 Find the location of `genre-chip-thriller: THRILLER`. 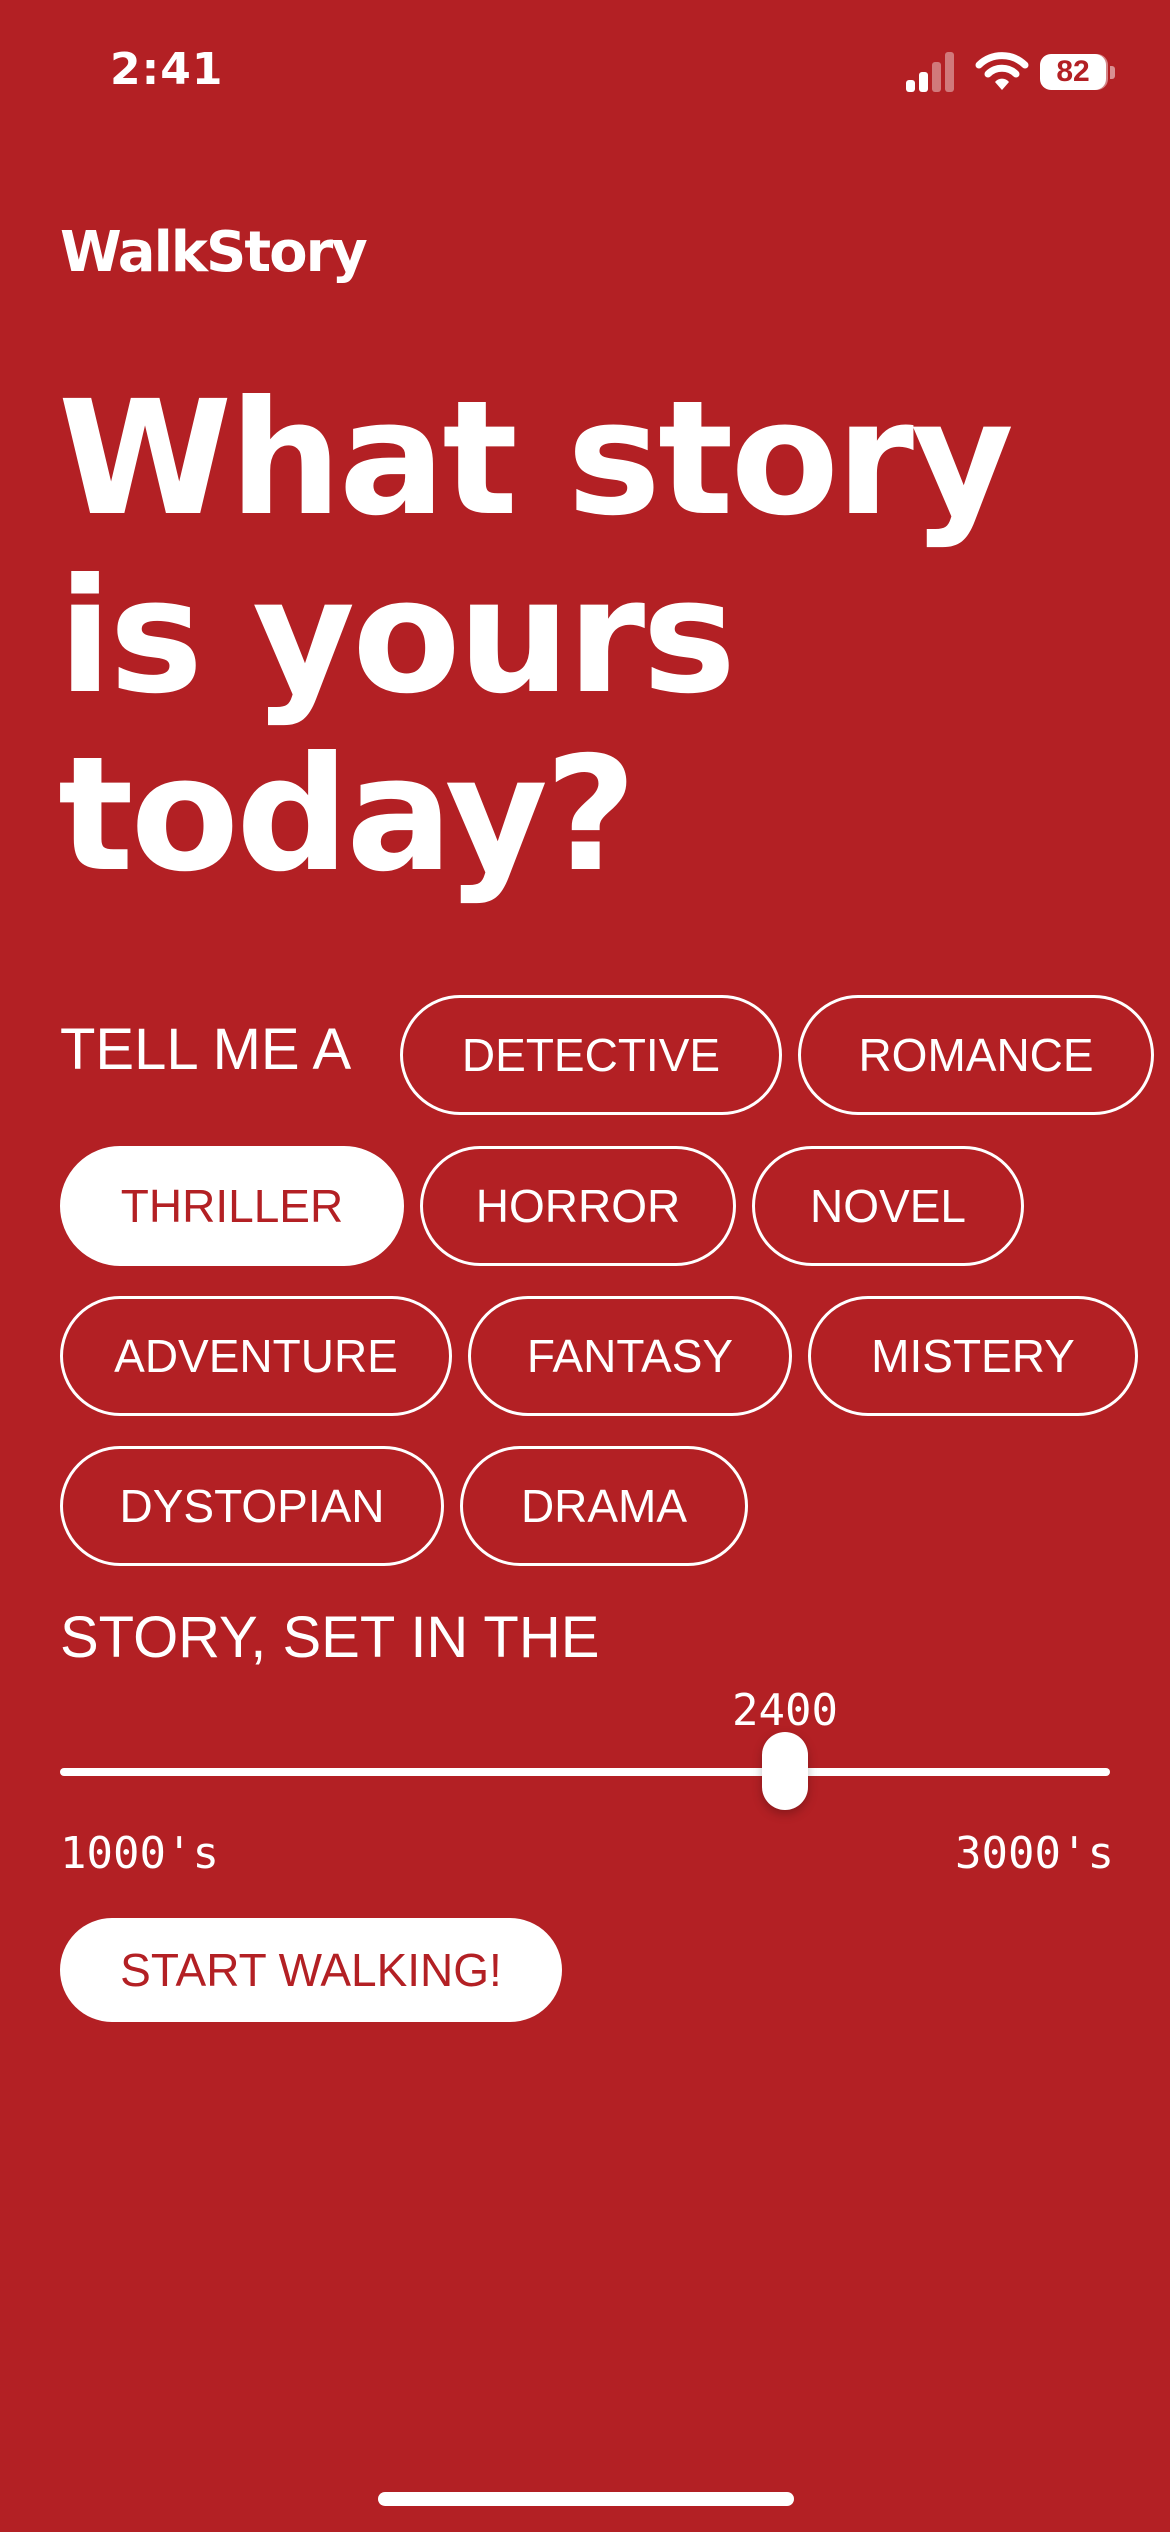

genre-chip-thriller: THRILLER is located at coordinates (232, 1206).